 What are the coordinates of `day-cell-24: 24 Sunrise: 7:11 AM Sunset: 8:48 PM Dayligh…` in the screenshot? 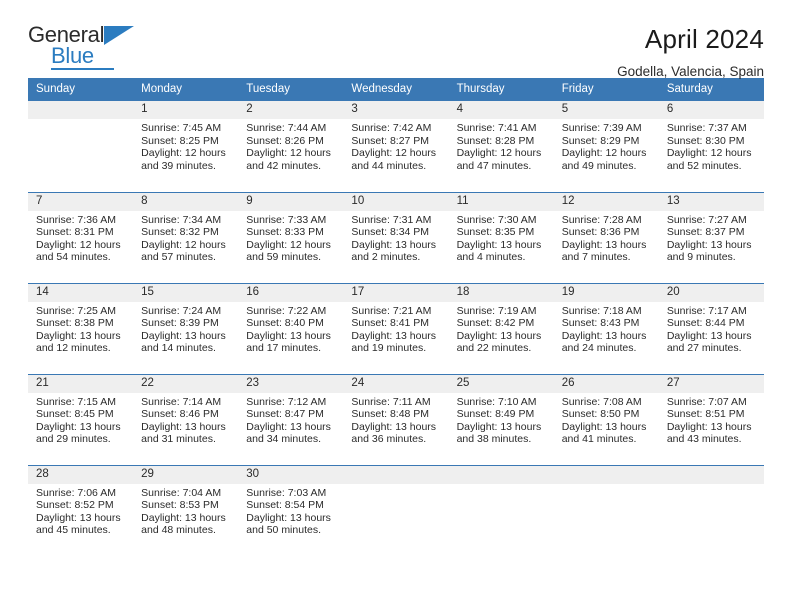 It's located at (396, 419).